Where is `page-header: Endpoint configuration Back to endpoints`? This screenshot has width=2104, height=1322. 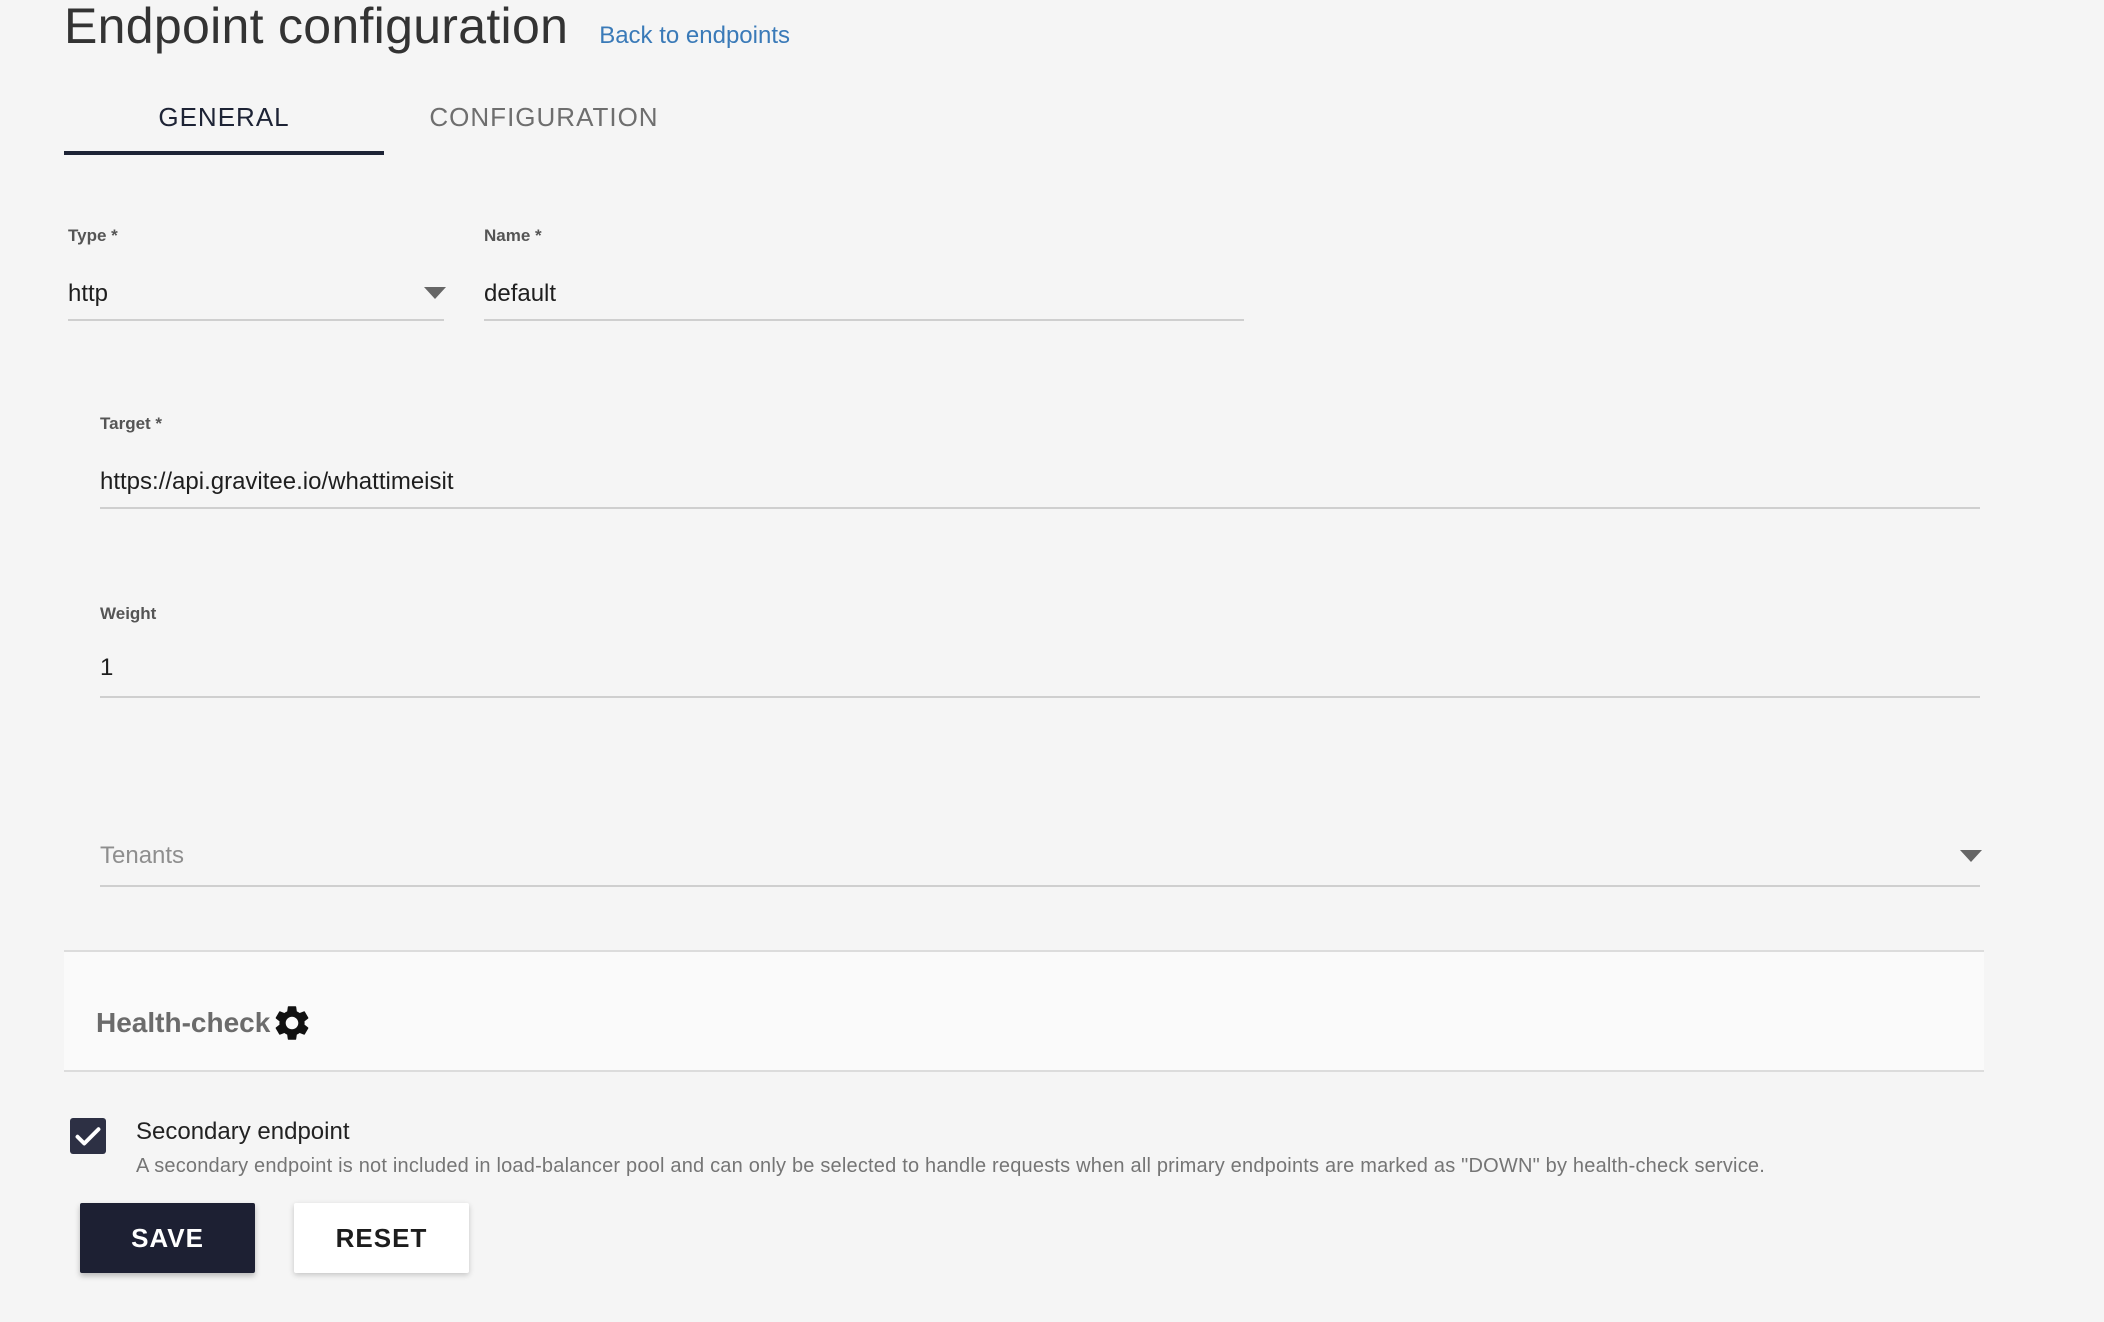
page-header: Endpoint configuration Back to endpoints is located at coordinates (427, 30).